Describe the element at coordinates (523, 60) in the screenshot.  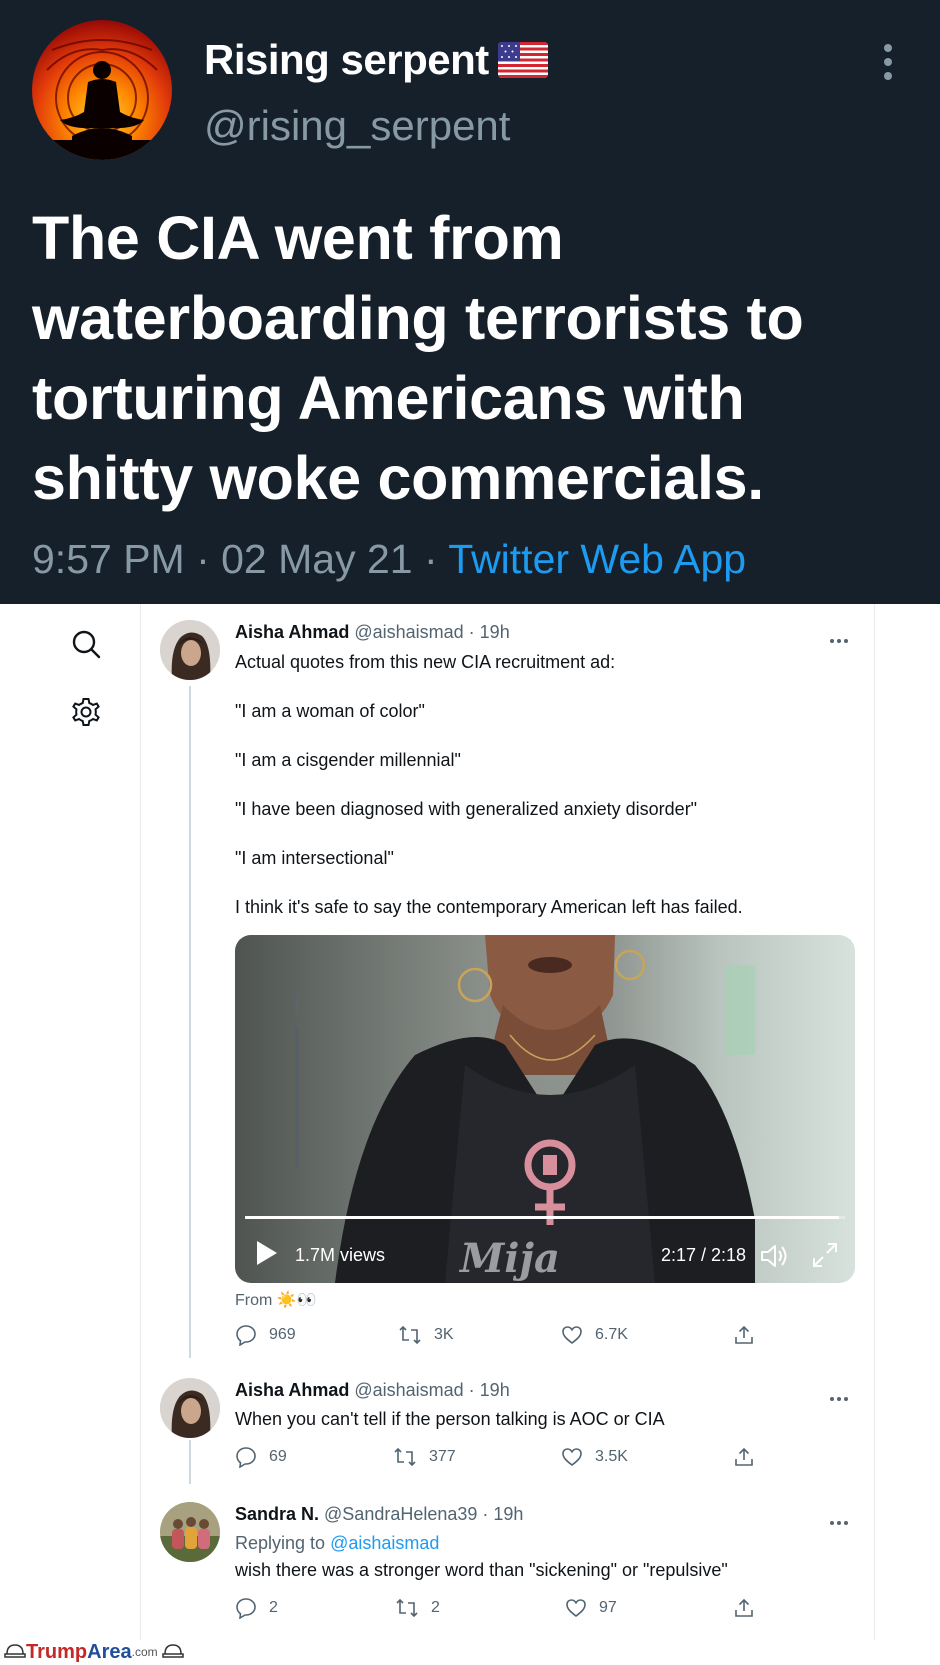
I see `us-flag-icon` at that location.